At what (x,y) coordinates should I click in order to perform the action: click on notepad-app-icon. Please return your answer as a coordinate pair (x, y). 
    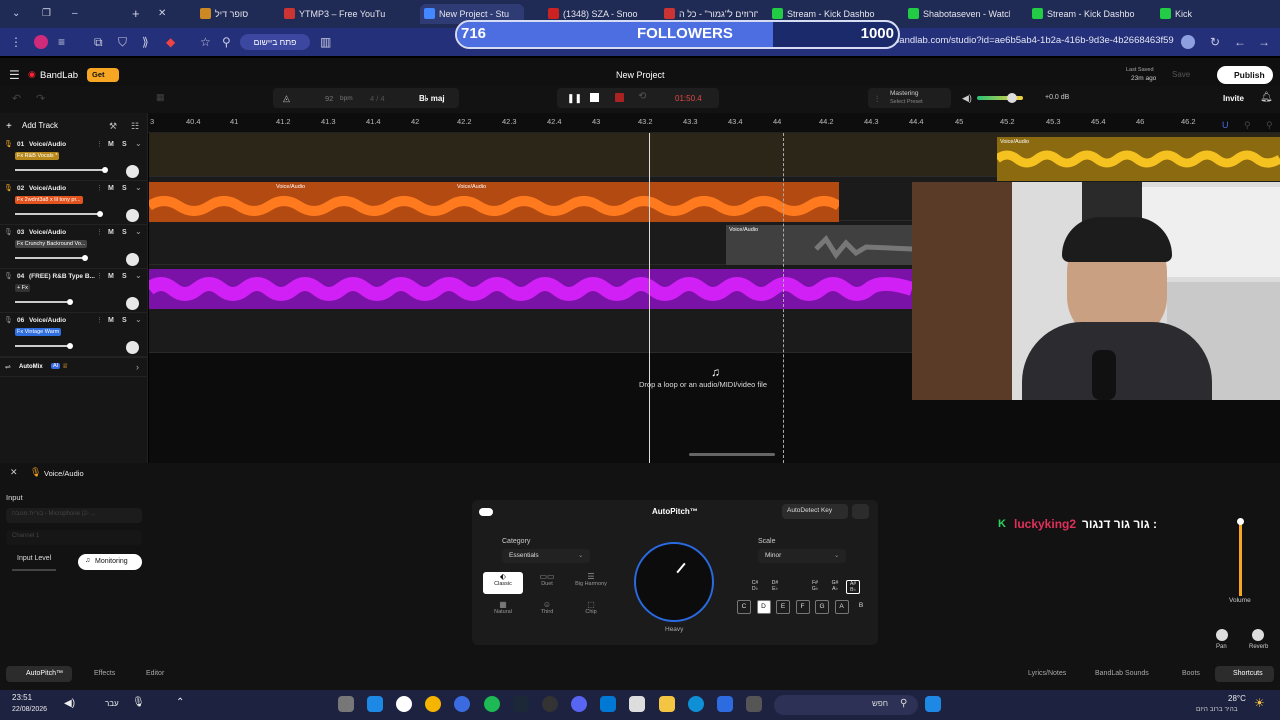
    Looking at the image, I should click on (375, 704).